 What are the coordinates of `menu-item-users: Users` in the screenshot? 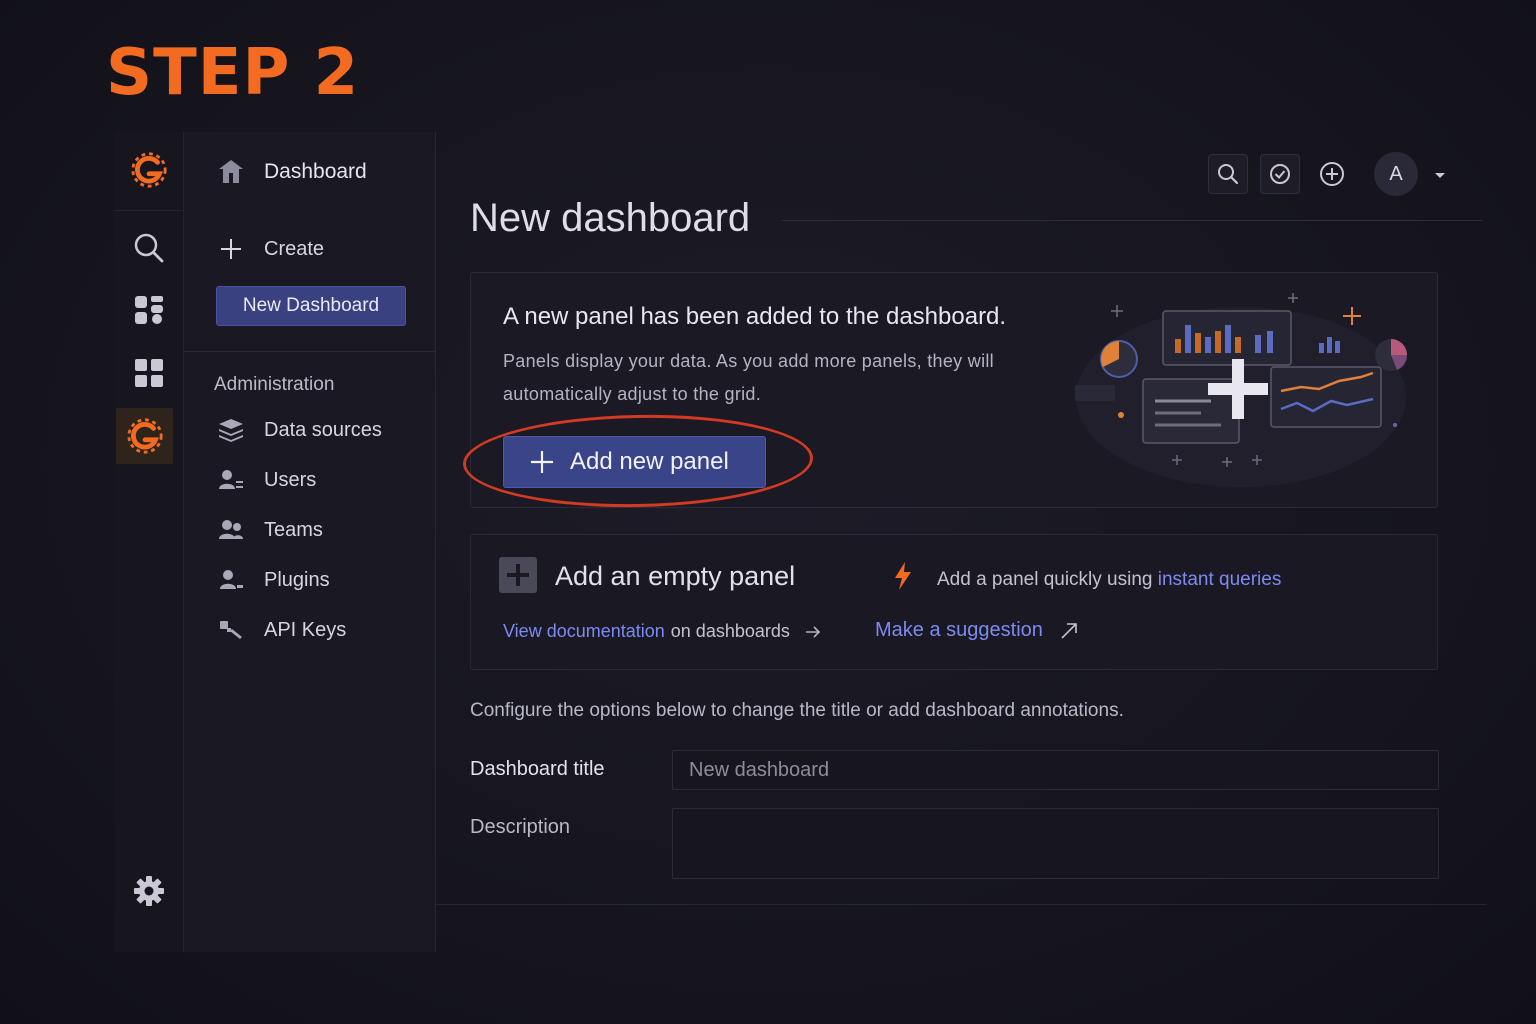 It's located at (266, 480).